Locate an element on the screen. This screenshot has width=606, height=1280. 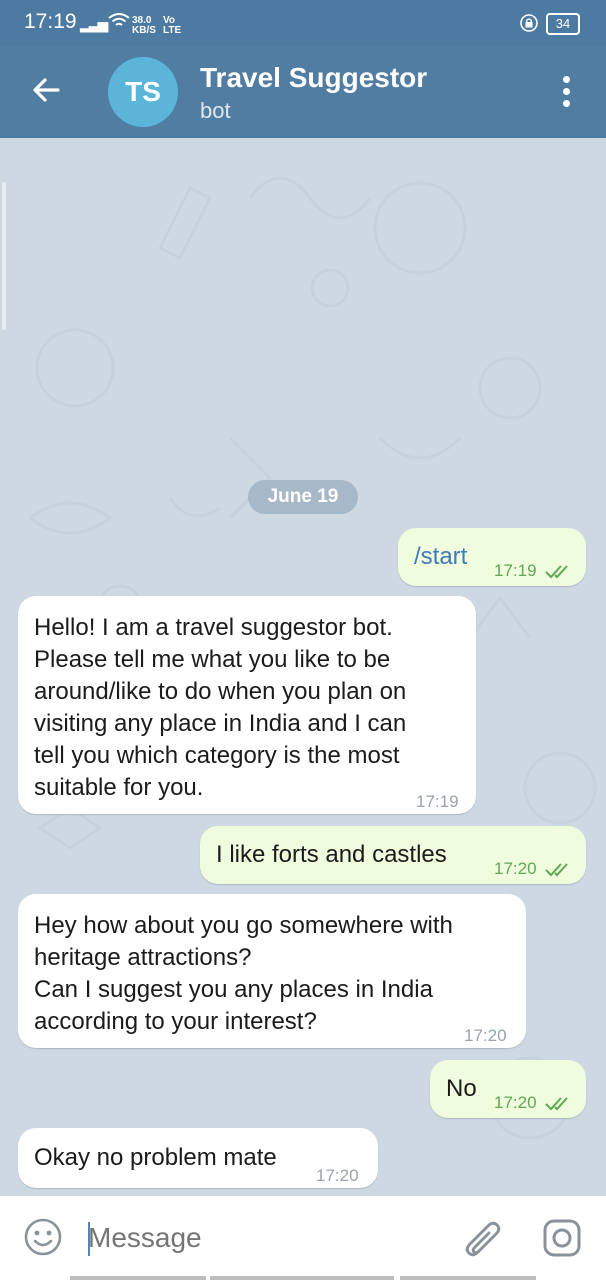
message-bubble-outgoing: I like forts and castles 17:20 is located at coordinates (393, 855).